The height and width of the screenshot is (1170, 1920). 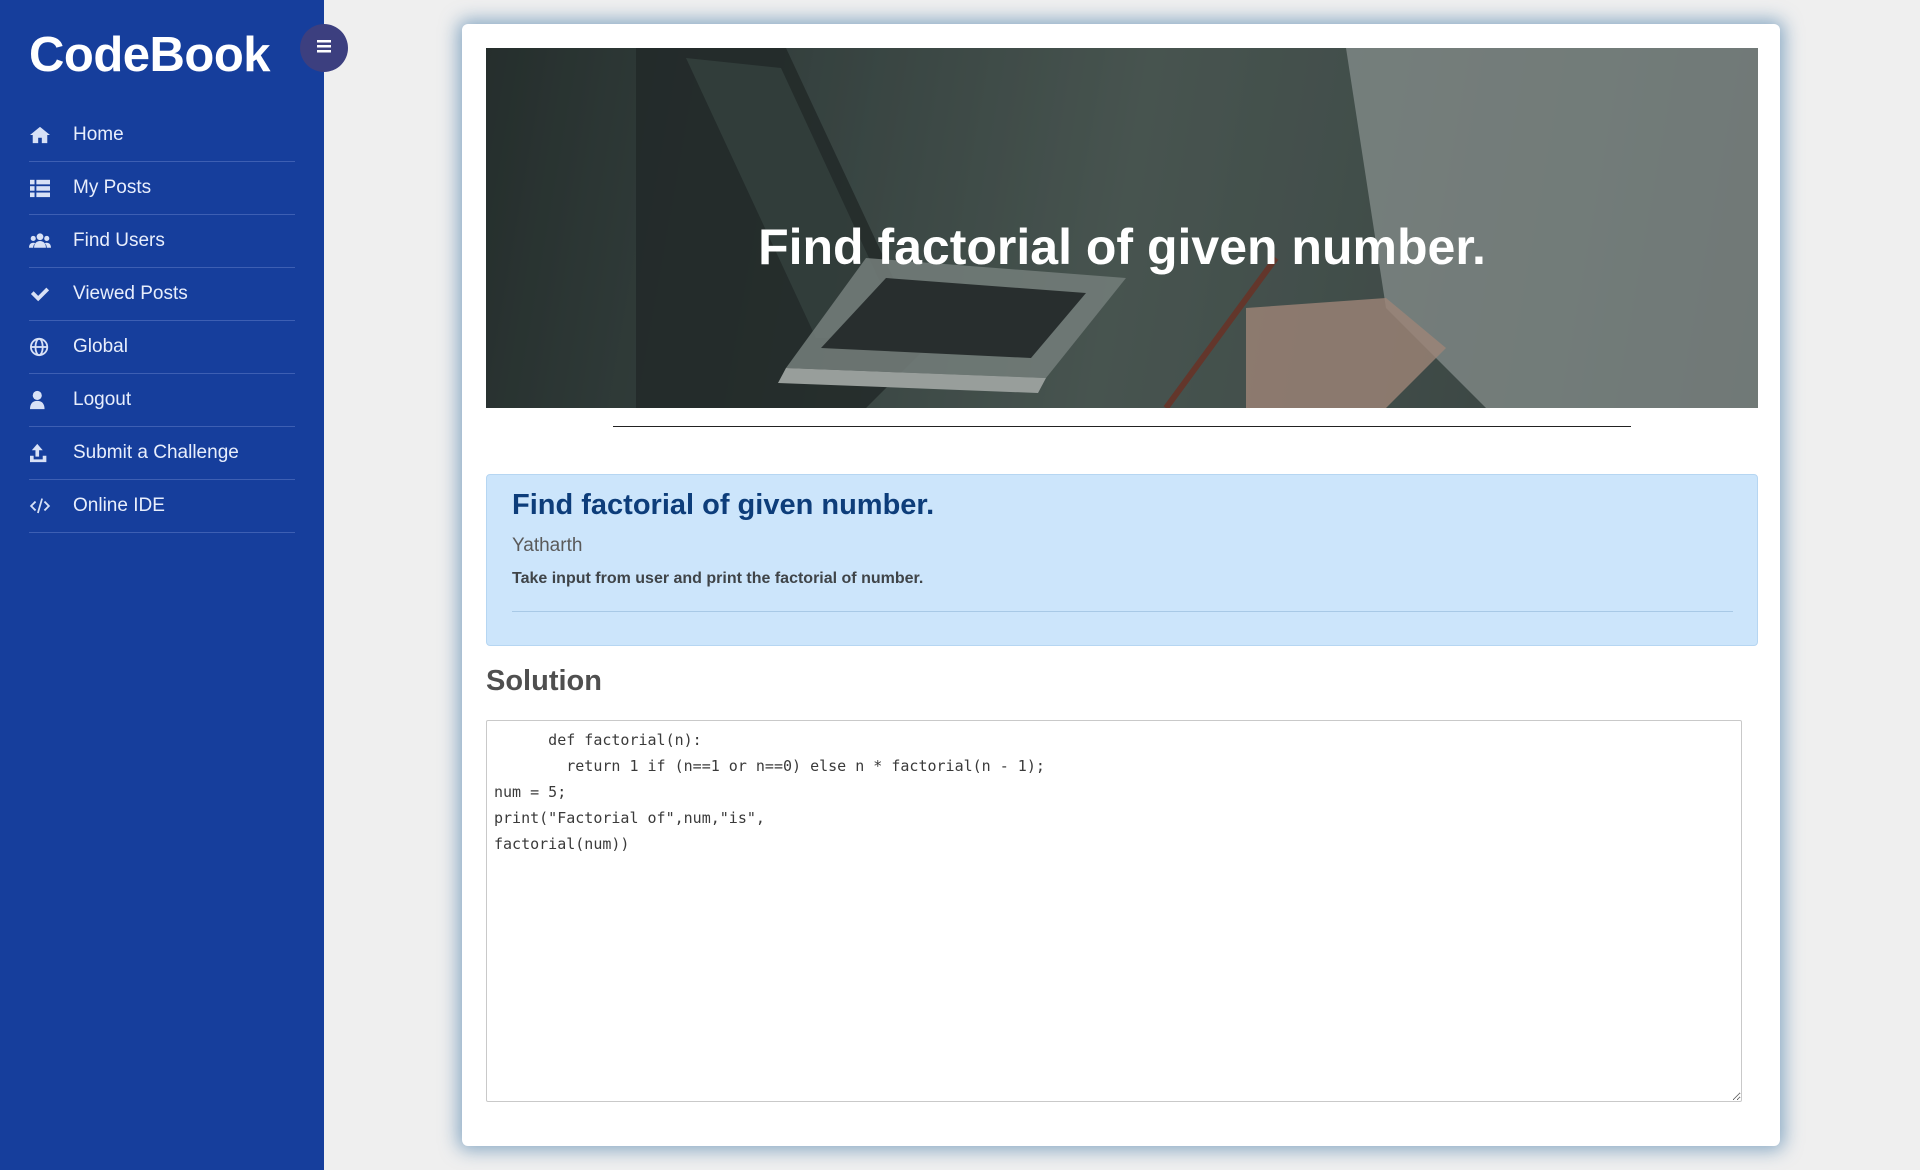 What do you see at coordinates (48, 188) in the screenshot?
I see `list-icon` at bounding box center [48, 188].